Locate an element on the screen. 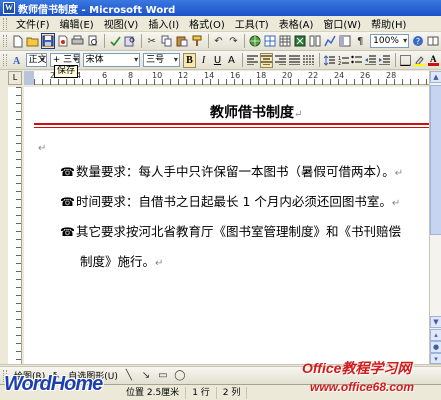 Image resolution: width=441 pixels, height=400 pixels. word-app-icon: W is located at coordinates (9, 8).